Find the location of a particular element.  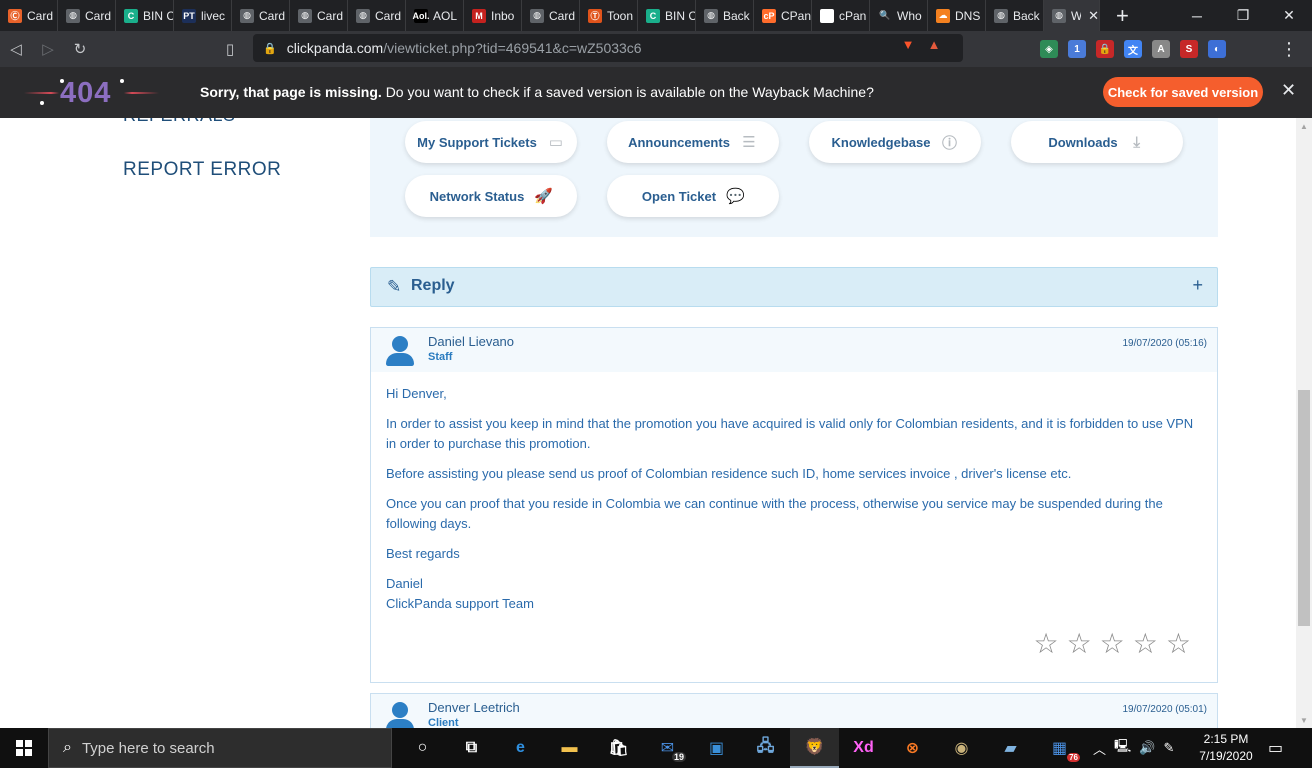

rocket-icon: 🚀 is located at coordinates (543, 196).